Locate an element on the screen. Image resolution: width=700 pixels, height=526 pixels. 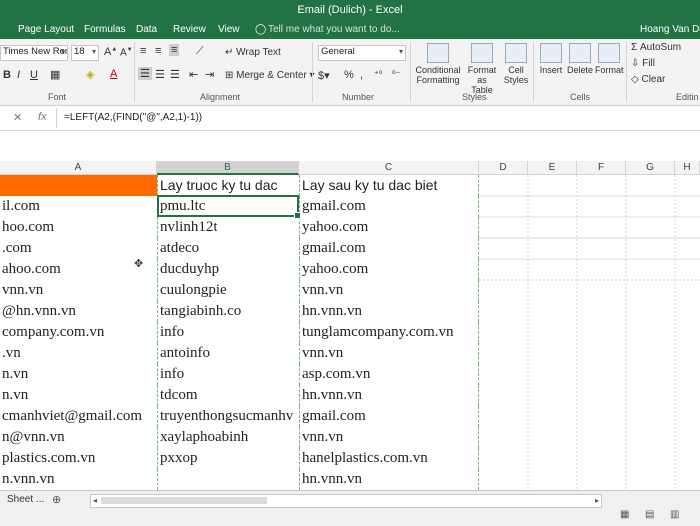
cell-a: .com is located at coordinates (78, 248).